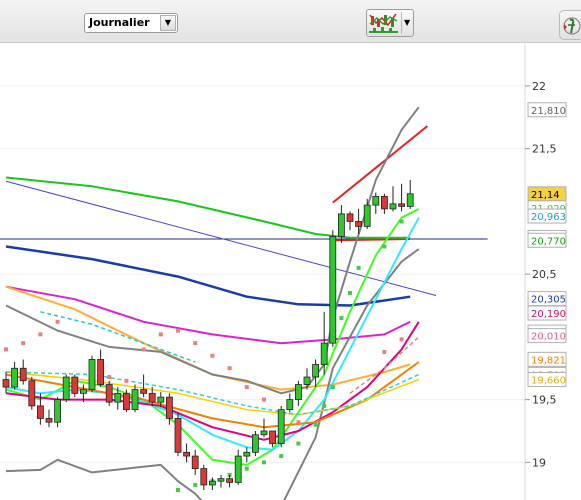 The height and width of the screenshot is (500, 581). What do you see at coordinates (290, 21) in the screenshot?
I see `chart-toolbar: Journalier ▼ ▼` at bounding box center [290, 21].